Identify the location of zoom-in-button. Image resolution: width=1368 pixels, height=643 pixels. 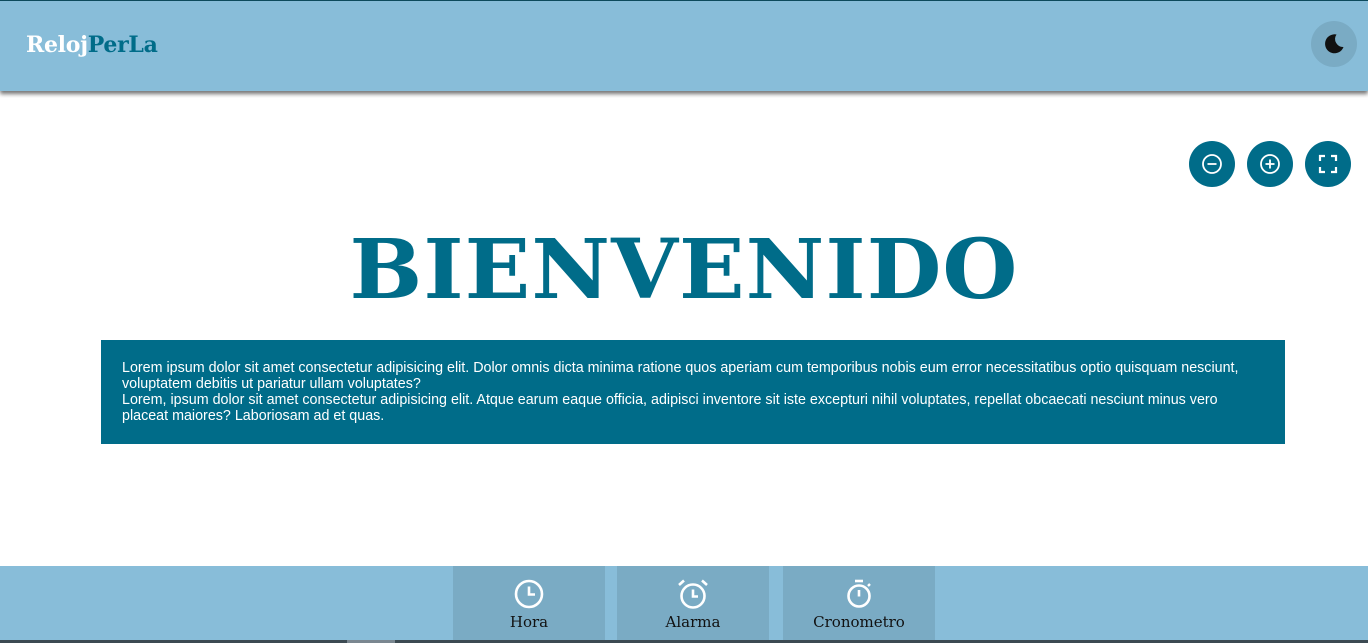
(1270, 164).